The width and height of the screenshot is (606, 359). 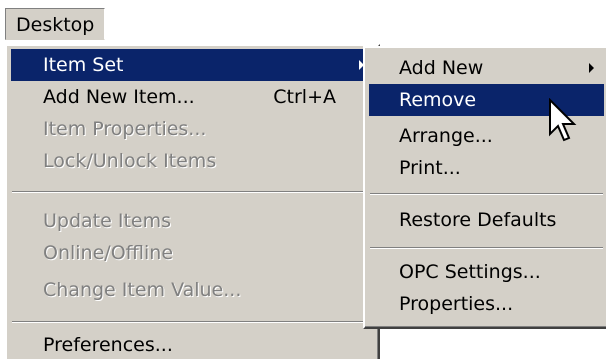 I want to click on menu-item-label: Update Items, so click(x=107, y=221).